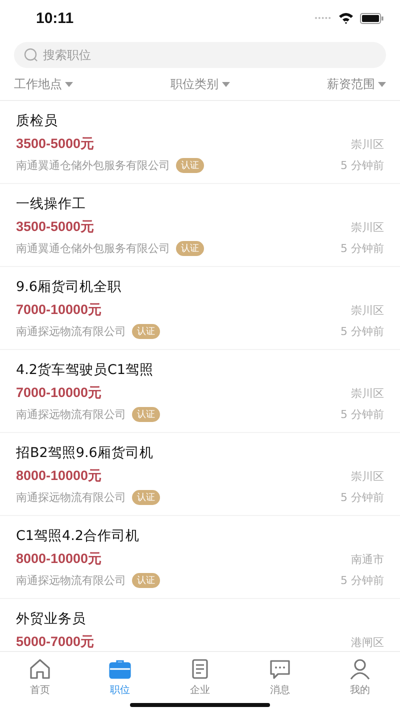 The image size is (400, 711). What do you see at coordinates (51, 204) in the screenshot?
I see `job-title: 一线操作工` at bounding box center [51, 204].